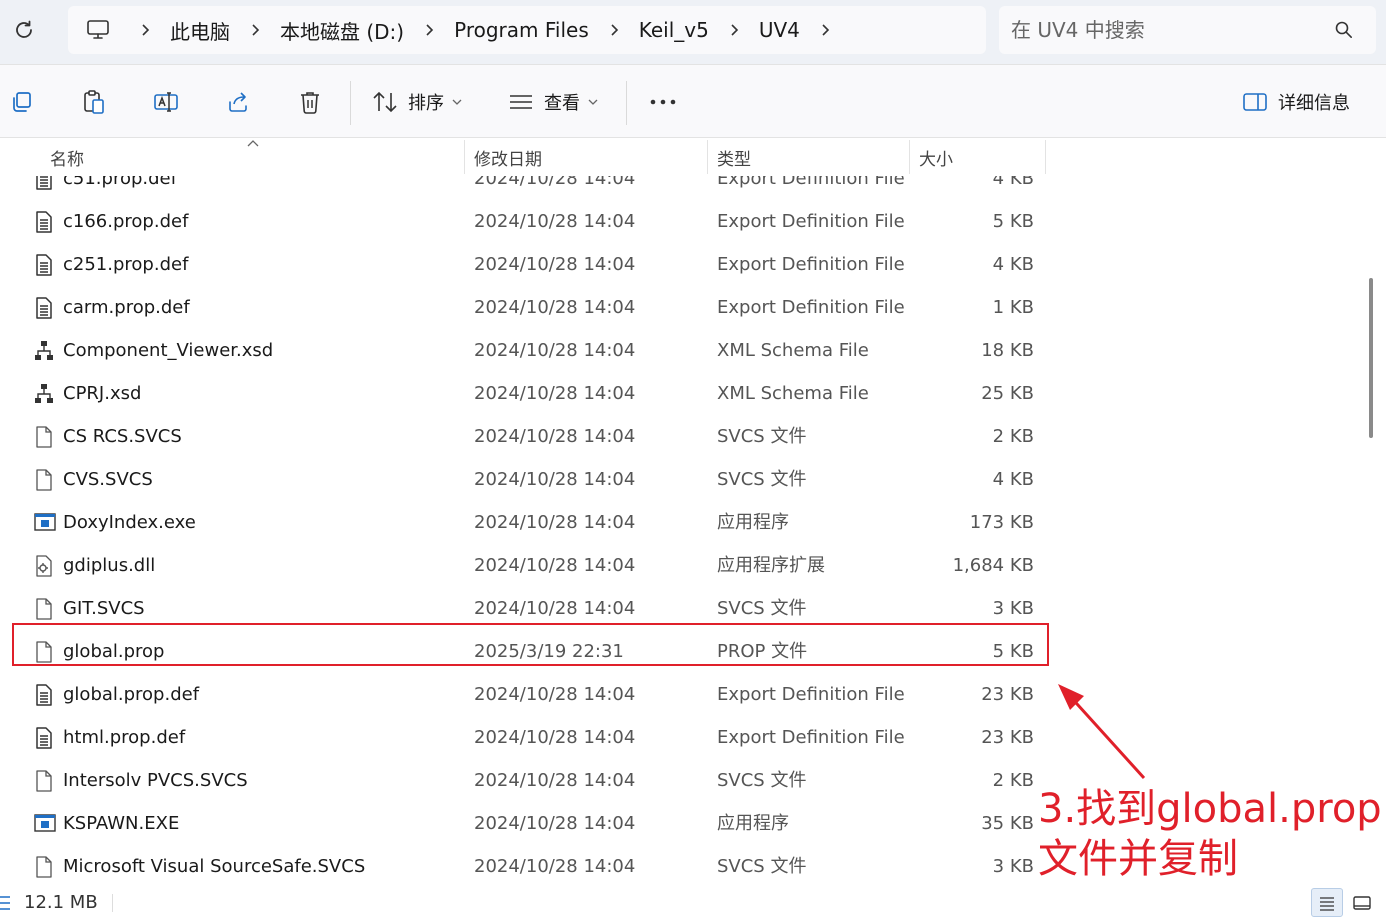 Image resolution: width=1386 pixels, height=917 pixels. I want to click on file-name: GIT.SVCS, so click(104, 608).